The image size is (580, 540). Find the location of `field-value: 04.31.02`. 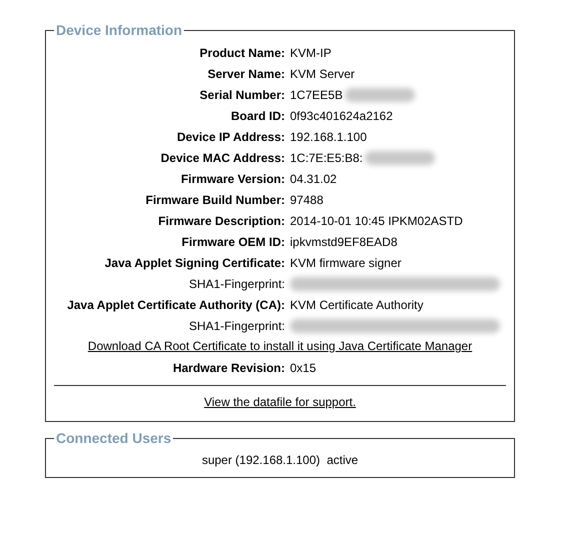

field-value: 04.31.02 is located at coordinates (313, 179).